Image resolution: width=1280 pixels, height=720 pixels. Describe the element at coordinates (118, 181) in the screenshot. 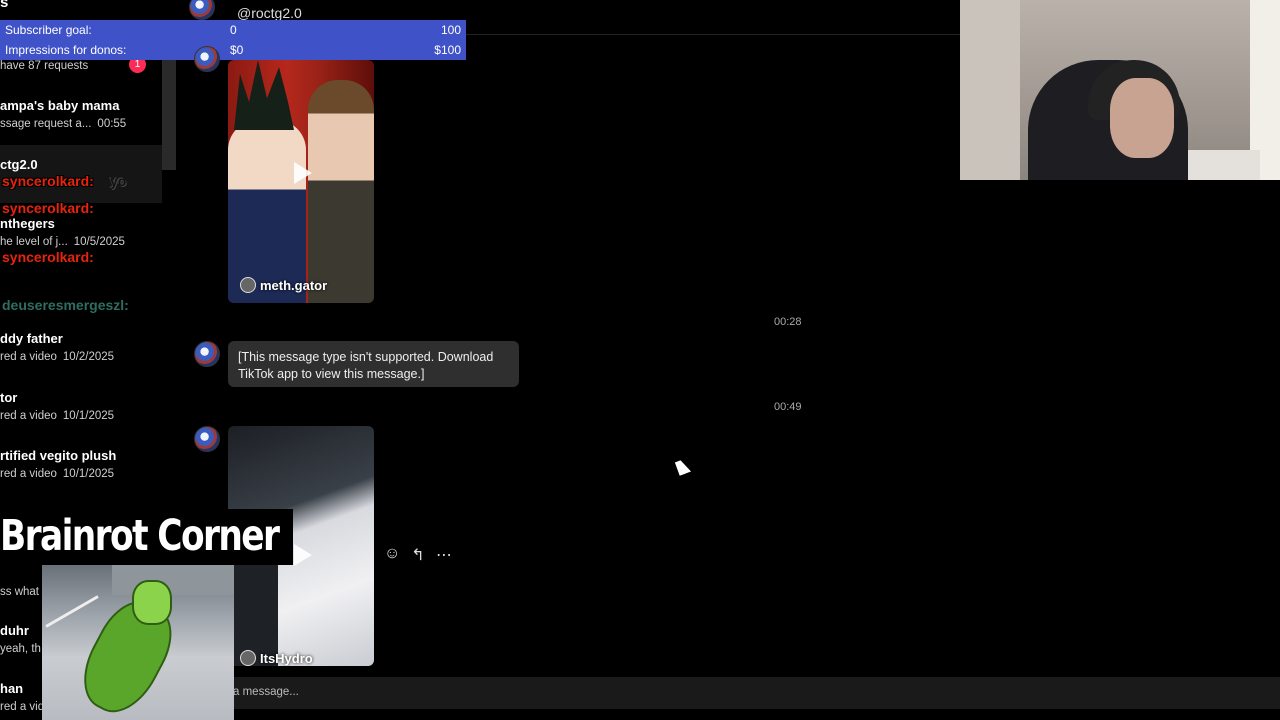

I see `stream-chat-message: yo` at that location.